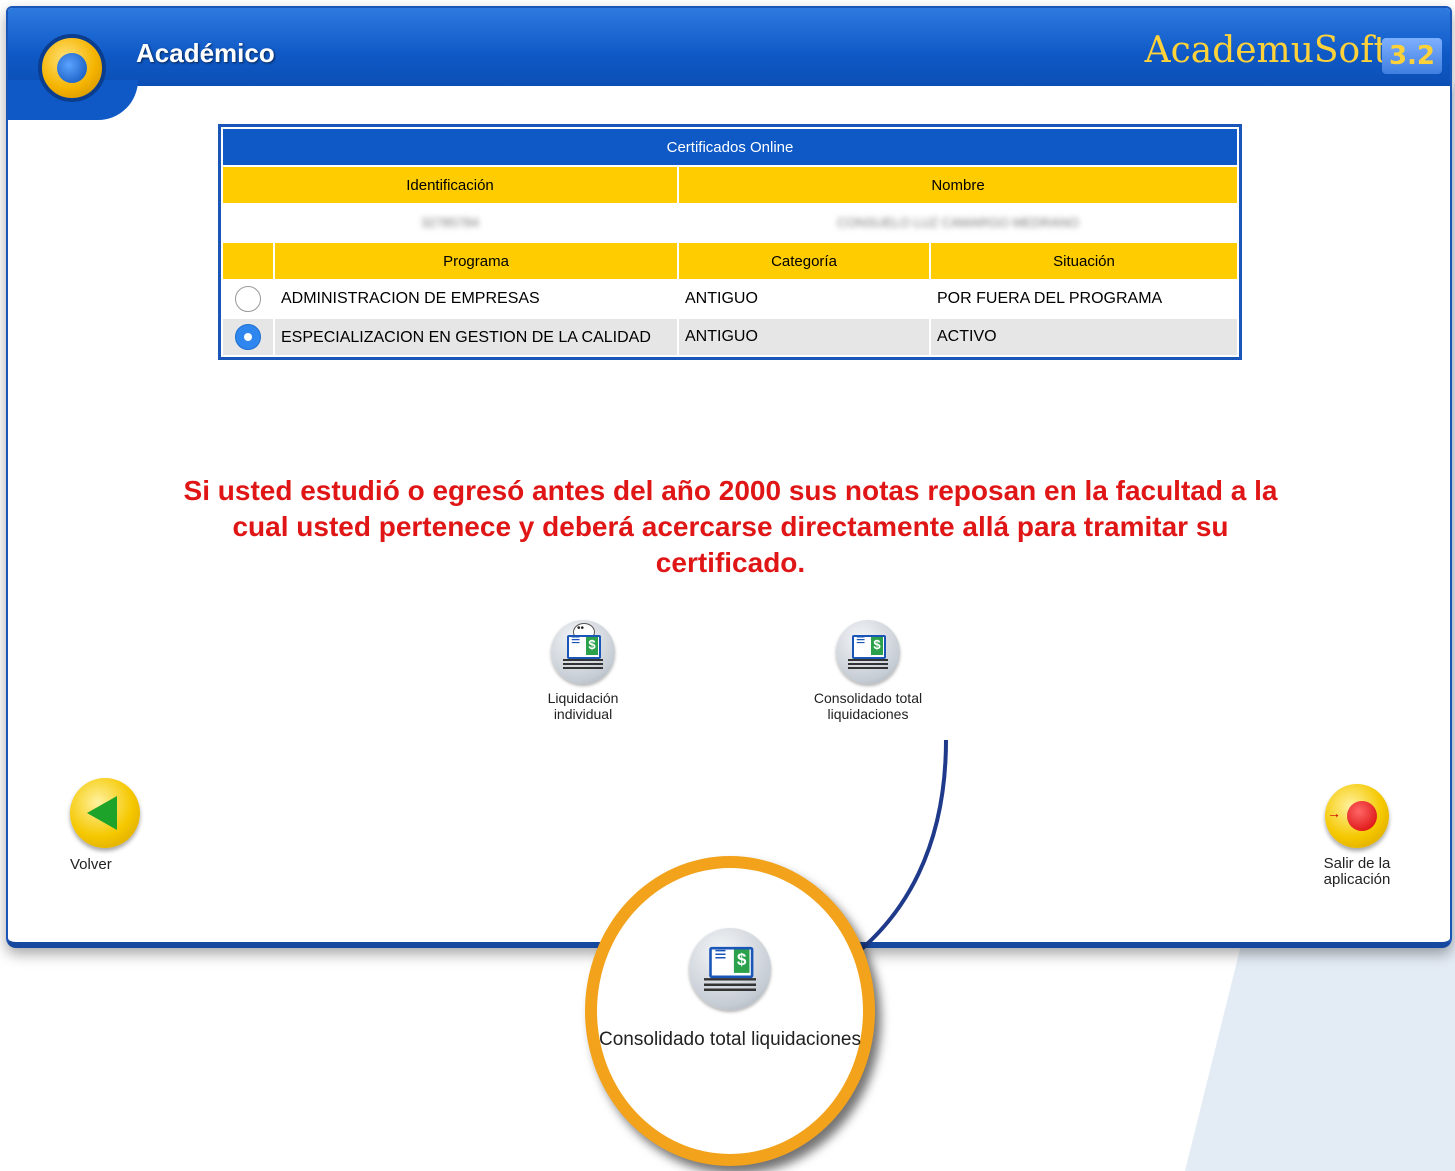 The width and height of the screenshot is (1455, 1171). I want to click on exit-icon, so click(1352, 816).